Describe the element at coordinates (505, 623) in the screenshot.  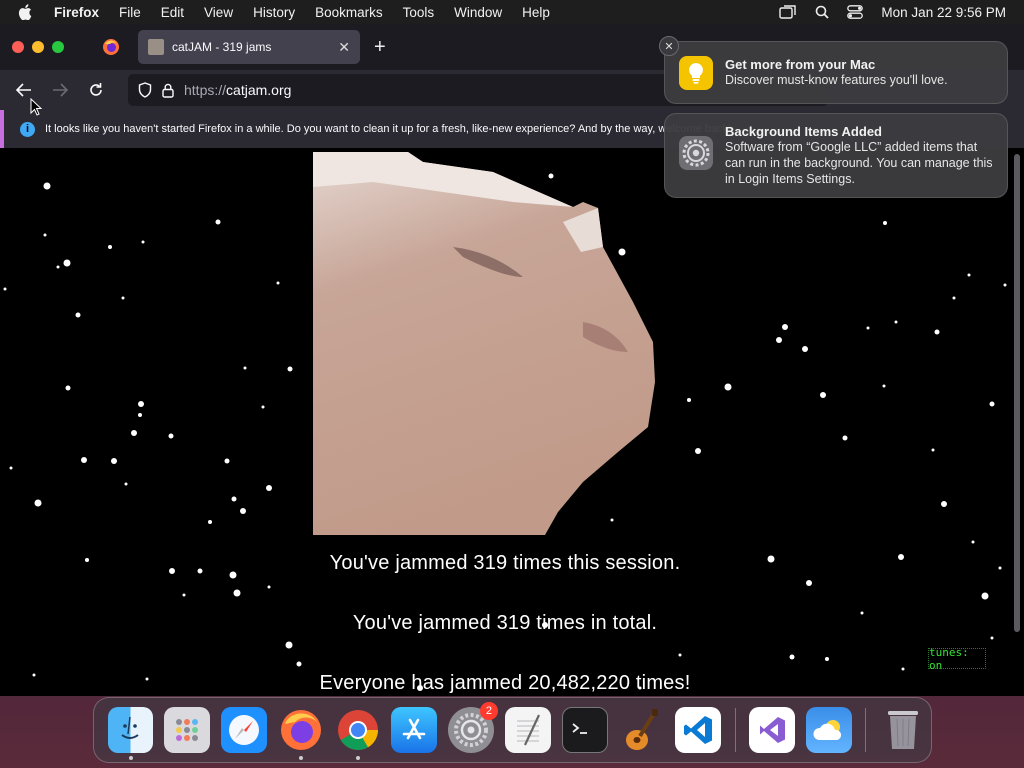
I see `total-jam-count: You've jammed 319 times in total.` at that location.